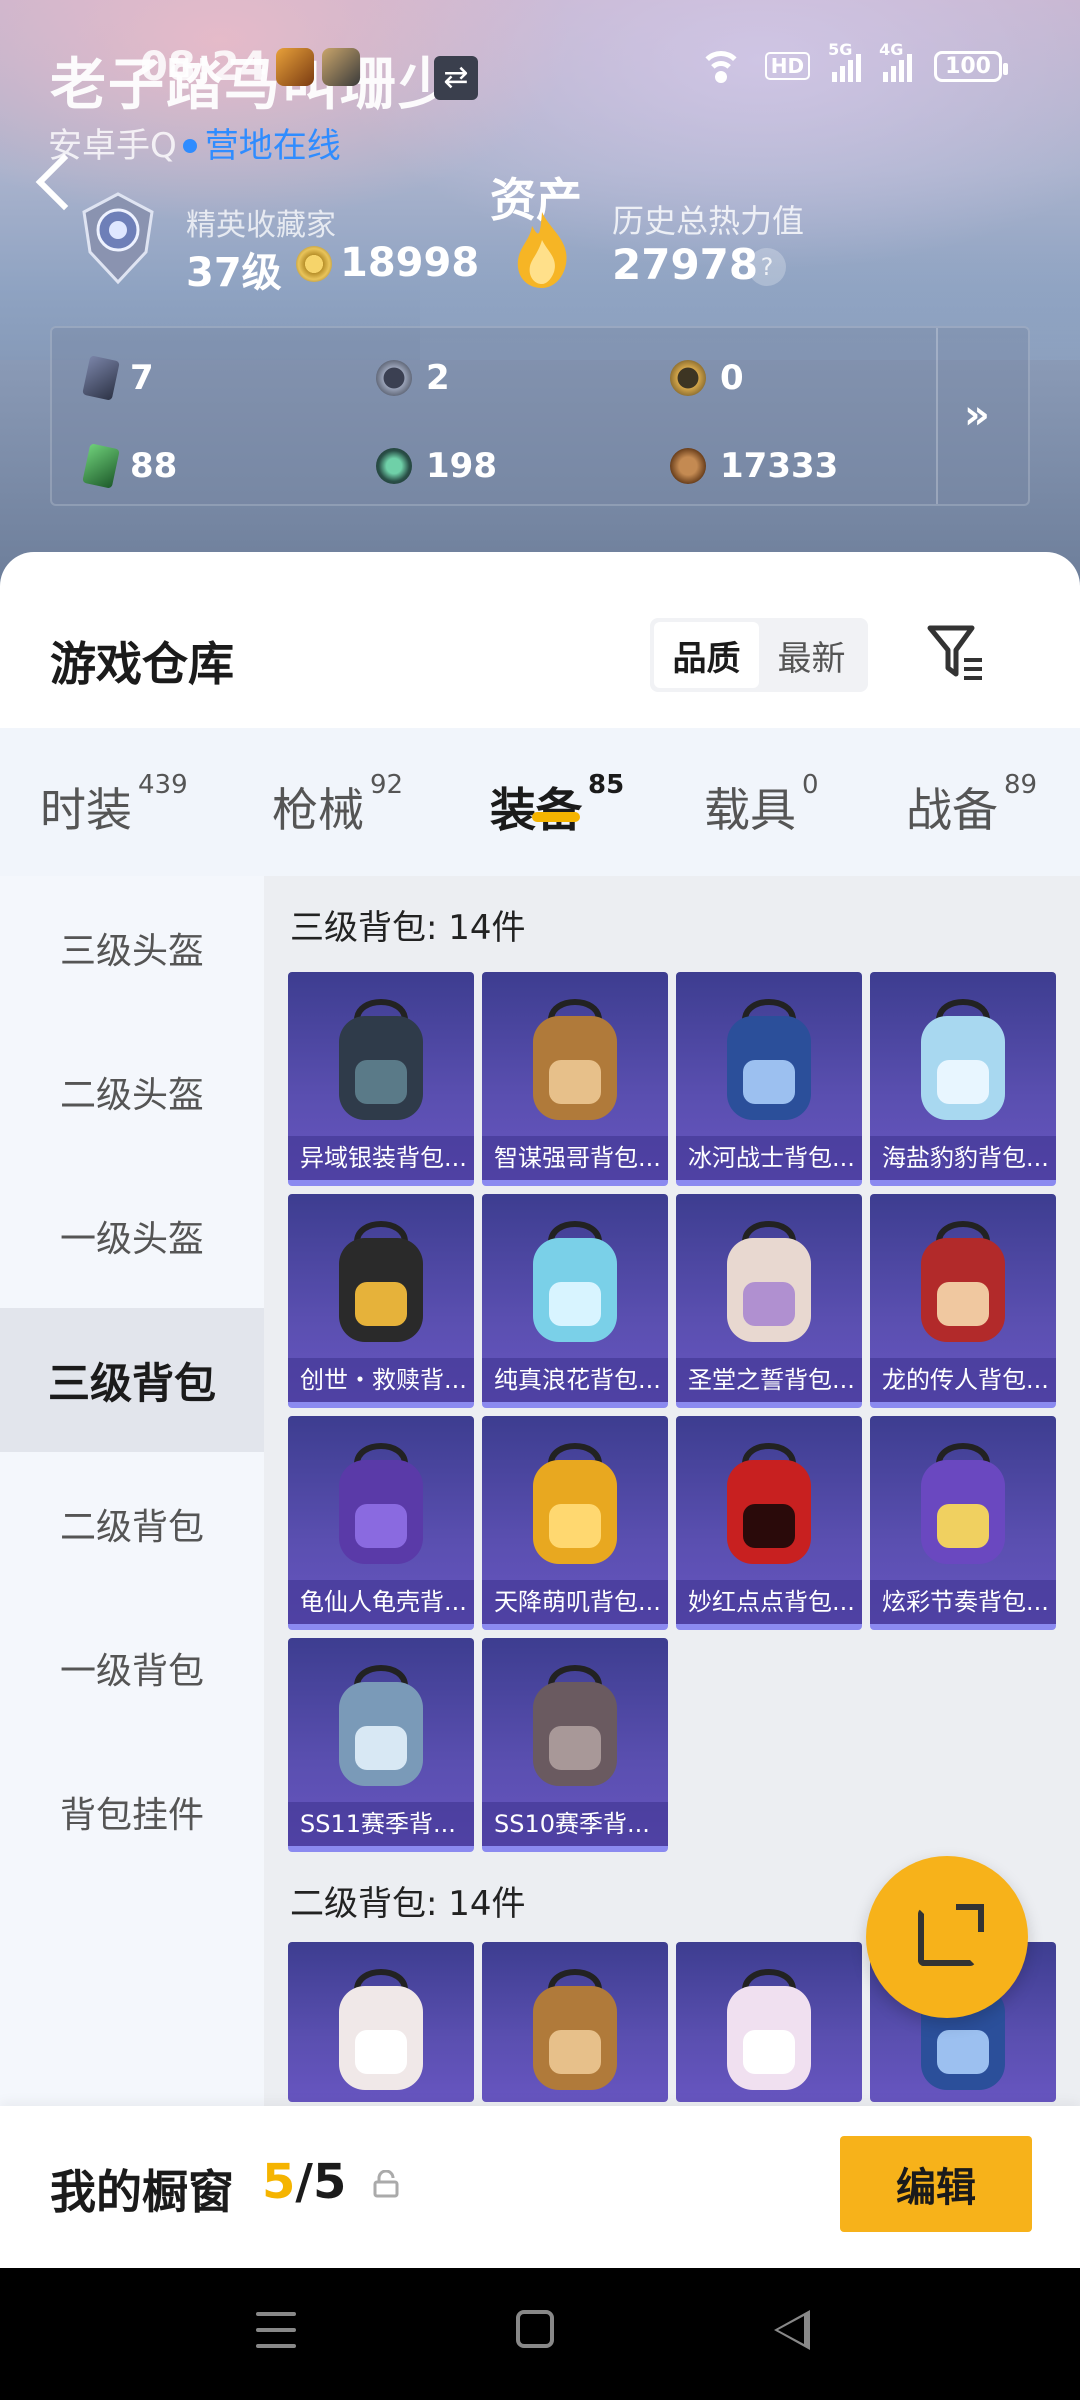 The height and width of the screenshot is (2400, 1080). Describe the element at coordinates (542, 250) in the screenshot. I see `flame-icon` at that location.